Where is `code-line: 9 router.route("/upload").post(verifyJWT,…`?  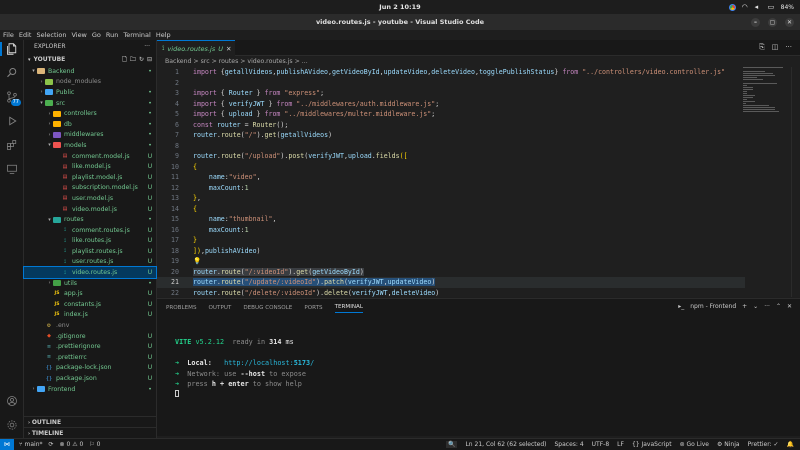 code-line: 9 router.route("/upload").post(verifyJWT,… is located at coordinates (451, 156).